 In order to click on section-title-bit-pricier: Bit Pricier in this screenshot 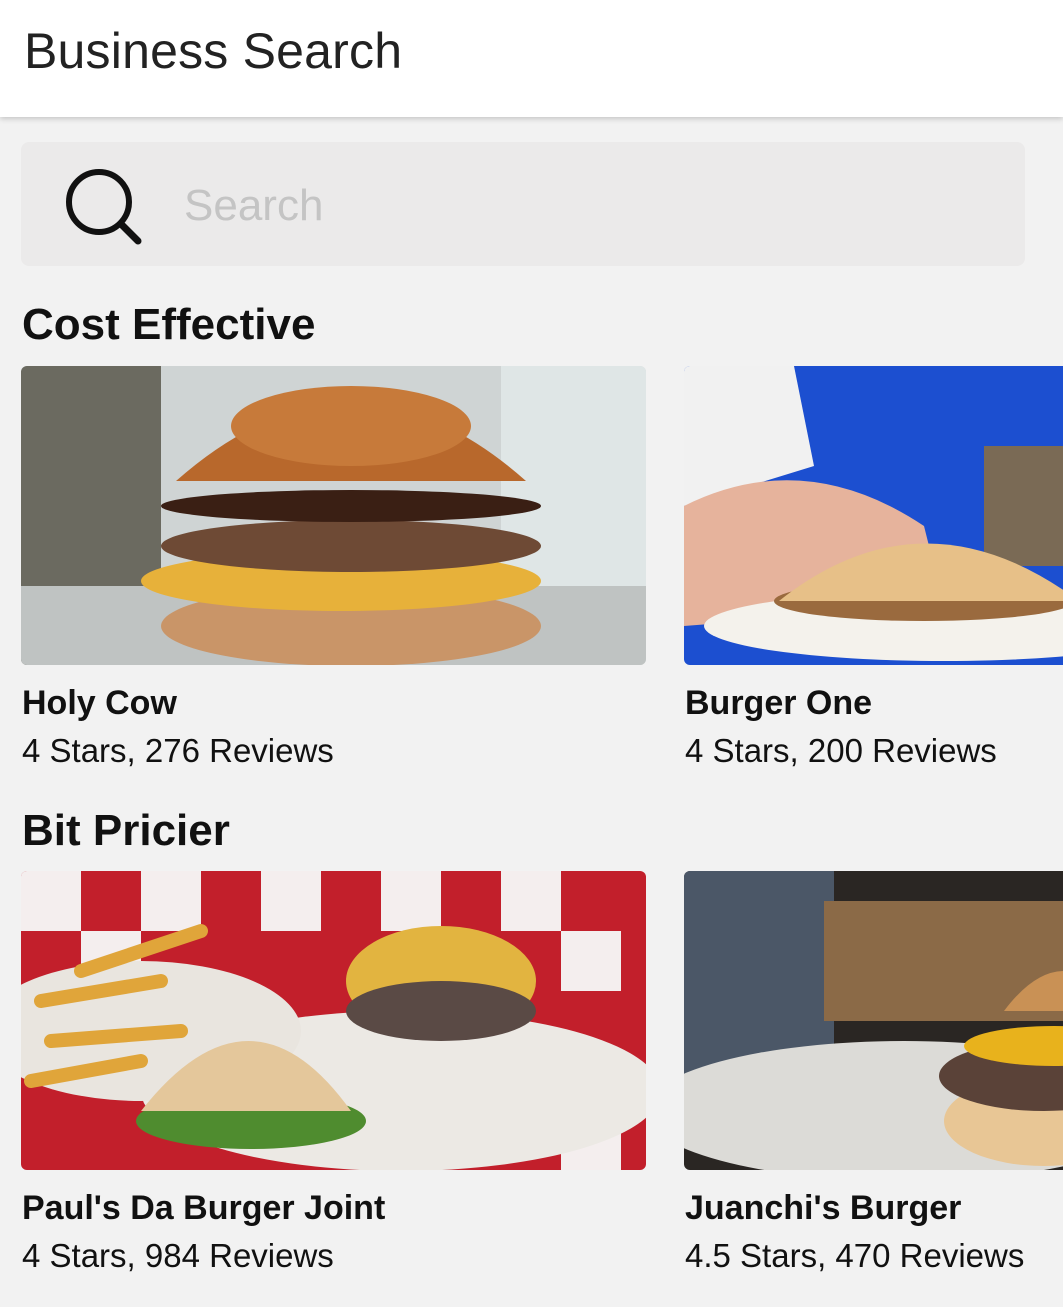, I will do `click(126, 830)`.